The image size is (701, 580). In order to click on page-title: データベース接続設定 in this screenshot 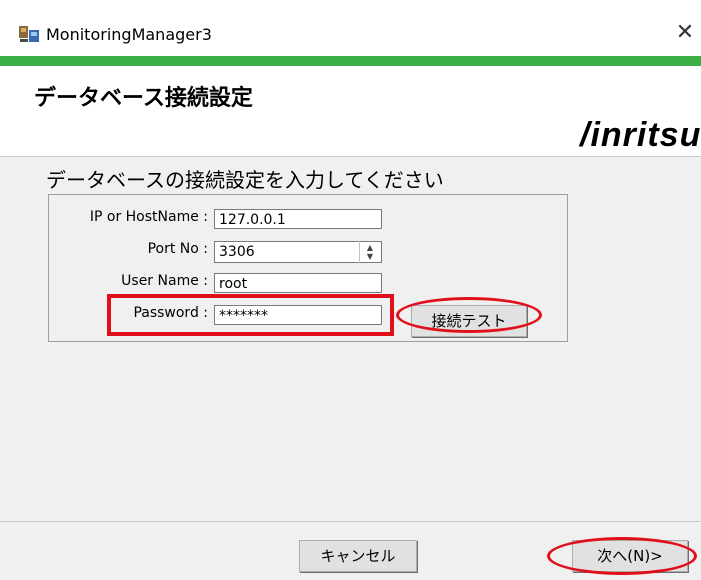, I will do `click(143, 98)`.